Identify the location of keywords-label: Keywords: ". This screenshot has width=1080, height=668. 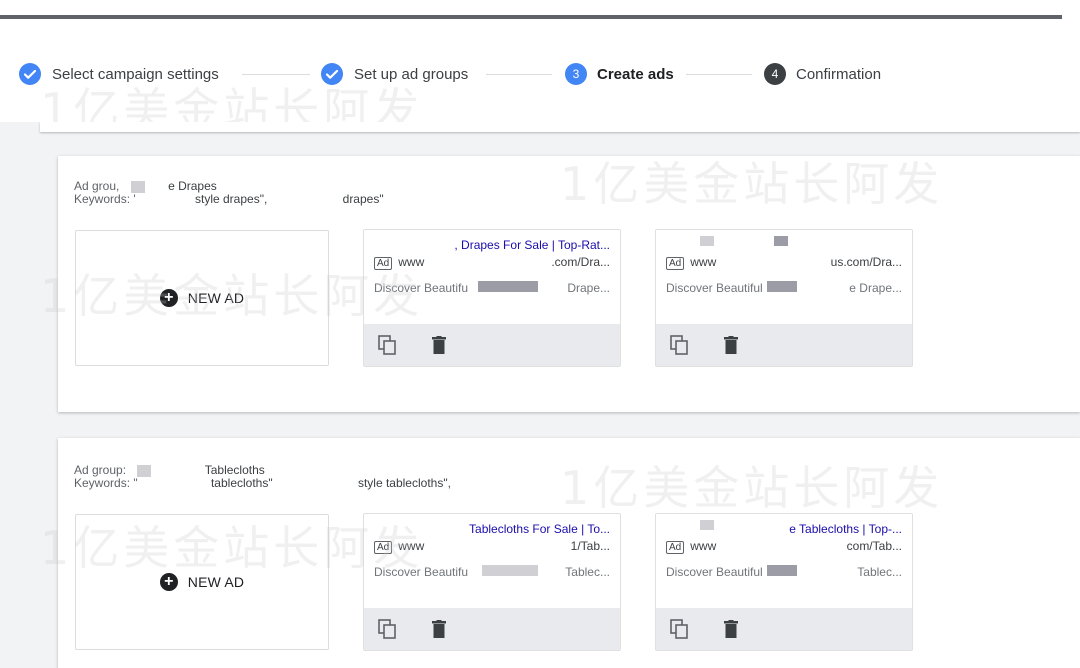
(106, 483).